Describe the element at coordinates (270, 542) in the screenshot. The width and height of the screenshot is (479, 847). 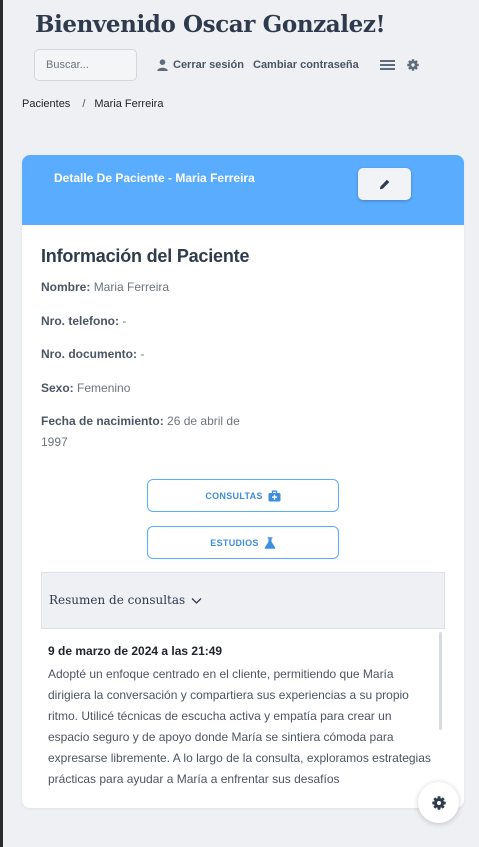
I see `flask-icon` at that location.